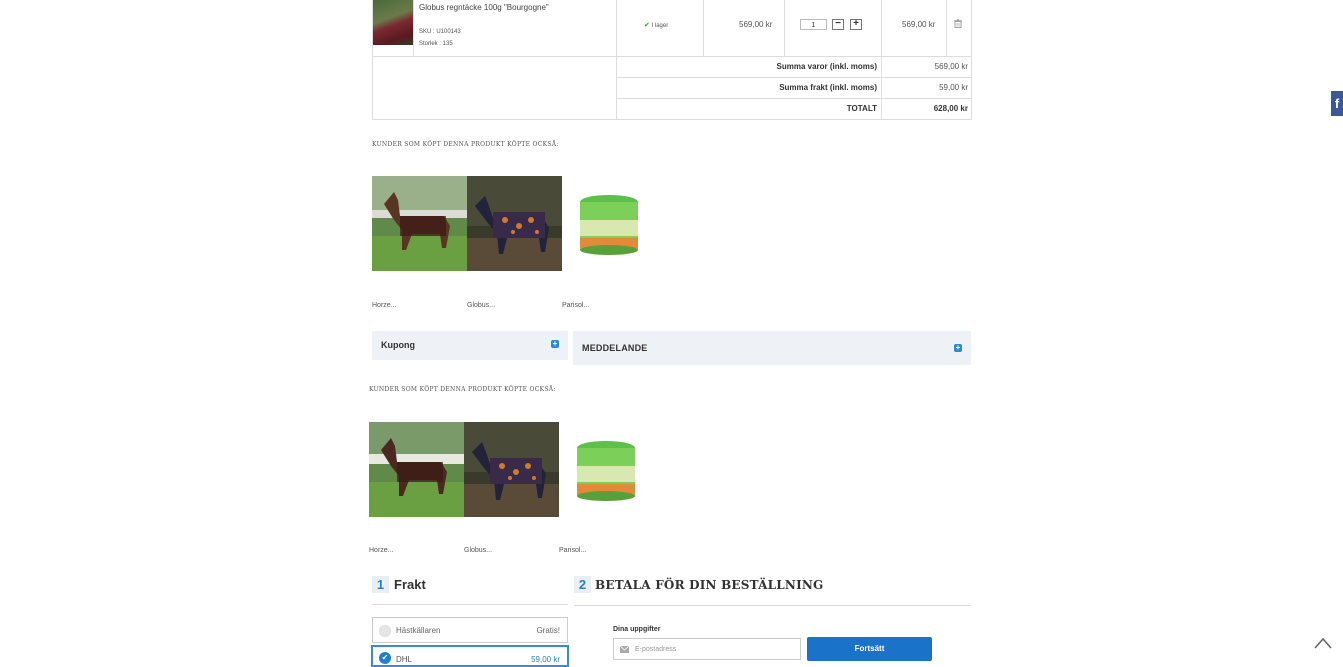 This screenshot has width=1343, height=667. I want to click on line-total: 569,00 kr, so click(919, 24).